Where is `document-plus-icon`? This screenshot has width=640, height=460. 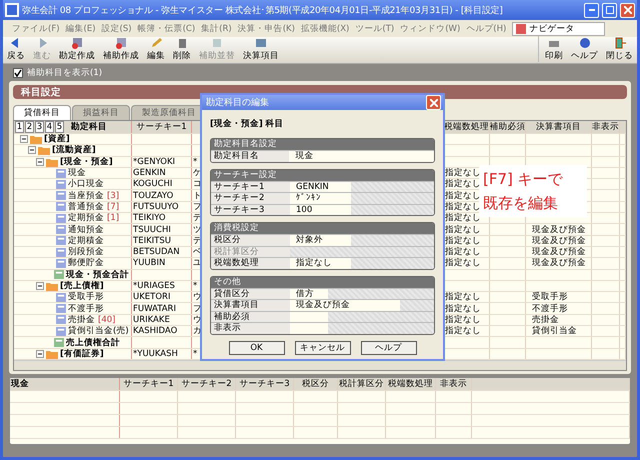 document-plus-icon is located at coordinates (77, 43).